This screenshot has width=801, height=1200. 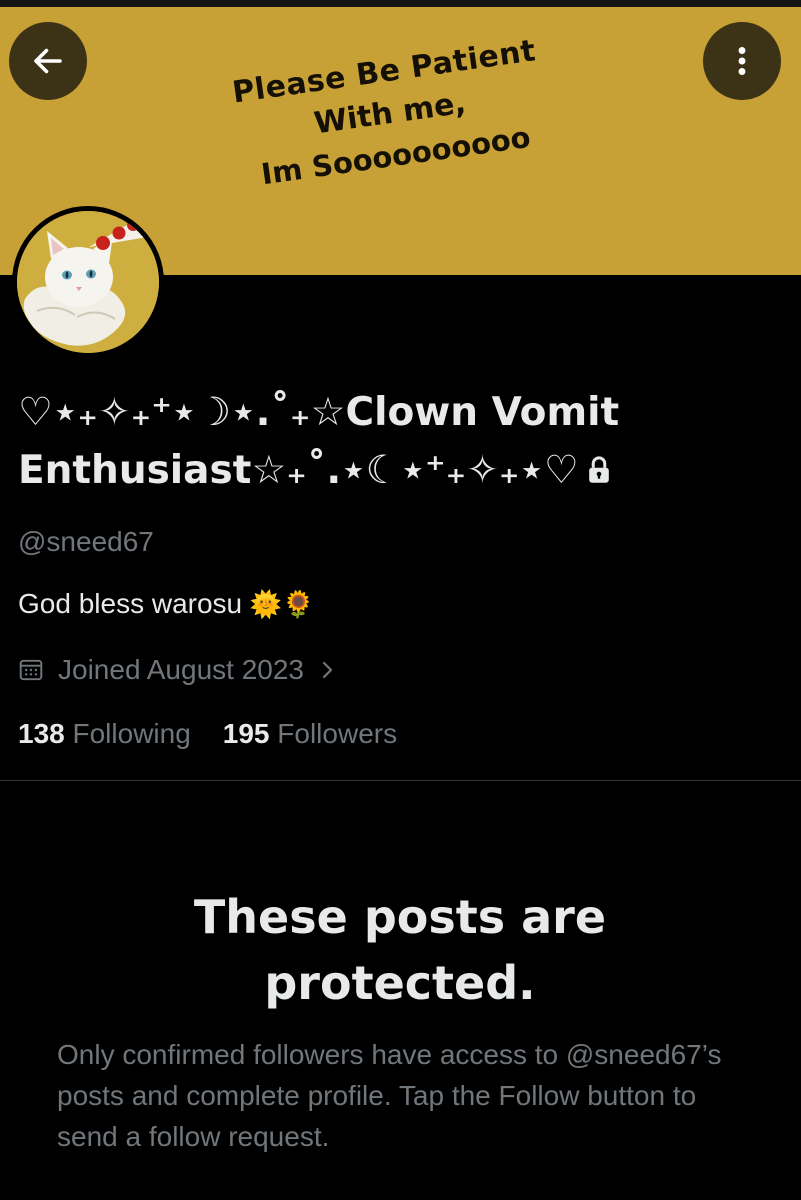 I want to click on calendar-icon, so click(x=31, y=670).